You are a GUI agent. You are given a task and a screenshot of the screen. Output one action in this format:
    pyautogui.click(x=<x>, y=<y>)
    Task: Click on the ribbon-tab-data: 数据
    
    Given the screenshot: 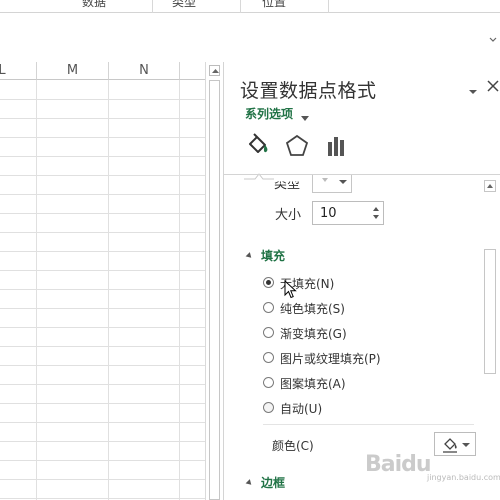 What is the action you would take?
    pyautogui.click(x=94, y=4)
    